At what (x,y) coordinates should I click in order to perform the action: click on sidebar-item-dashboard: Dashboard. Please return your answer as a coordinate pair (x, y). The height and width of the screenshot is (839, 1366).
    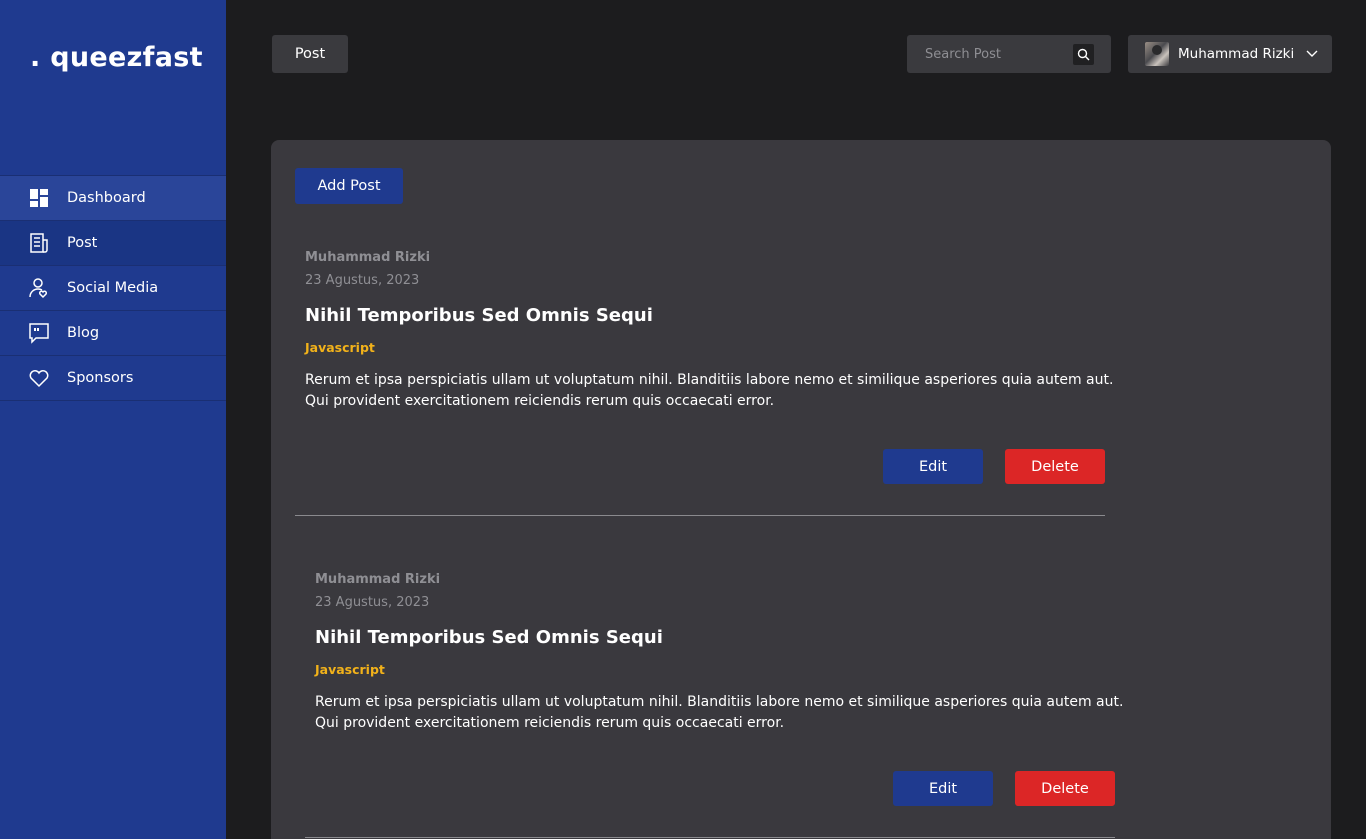
    Looking at the image, I should click on (113, 198).